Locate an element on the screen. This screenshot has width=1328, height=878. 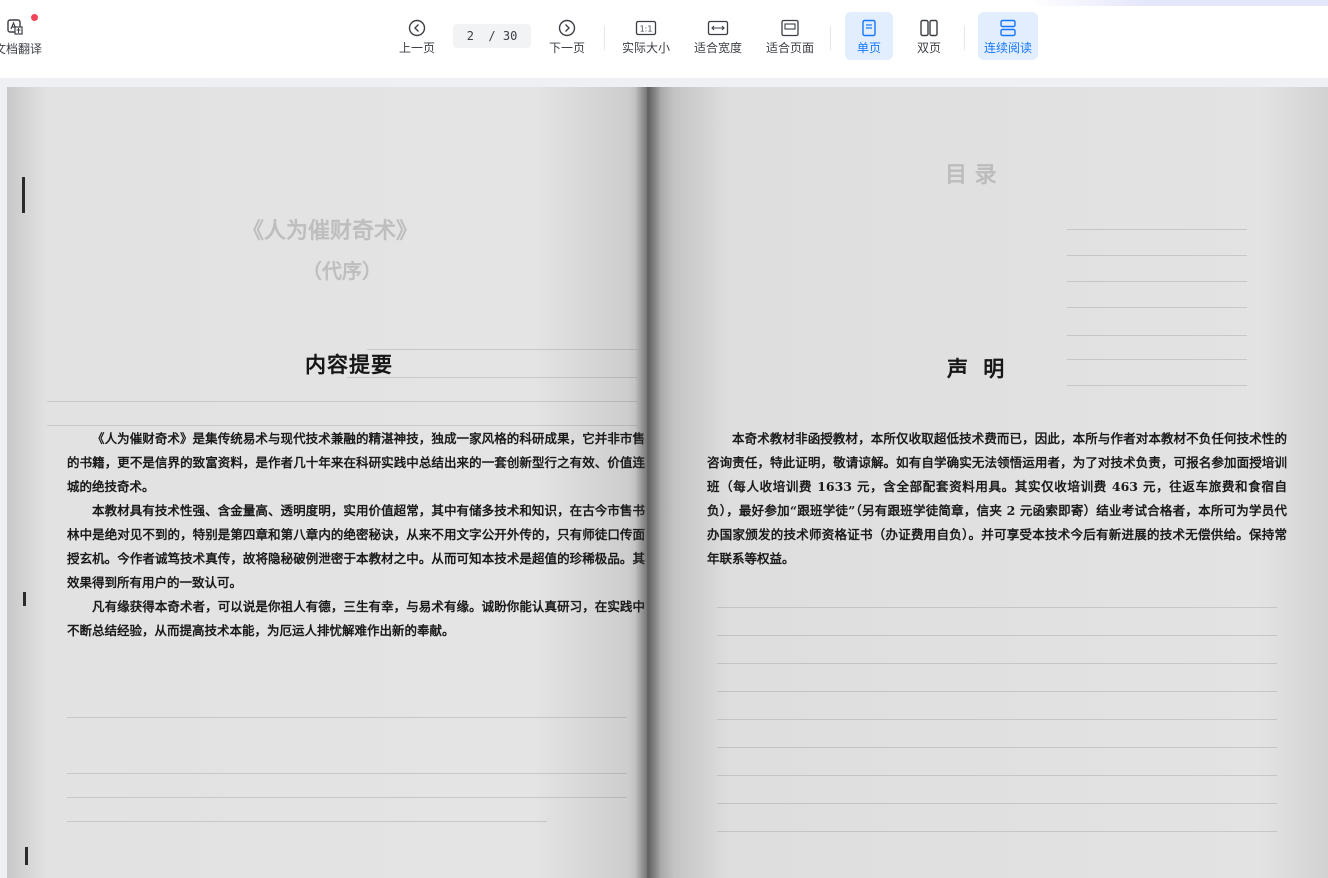
svg-text: 1:1 is located at coordinates (646, 29).